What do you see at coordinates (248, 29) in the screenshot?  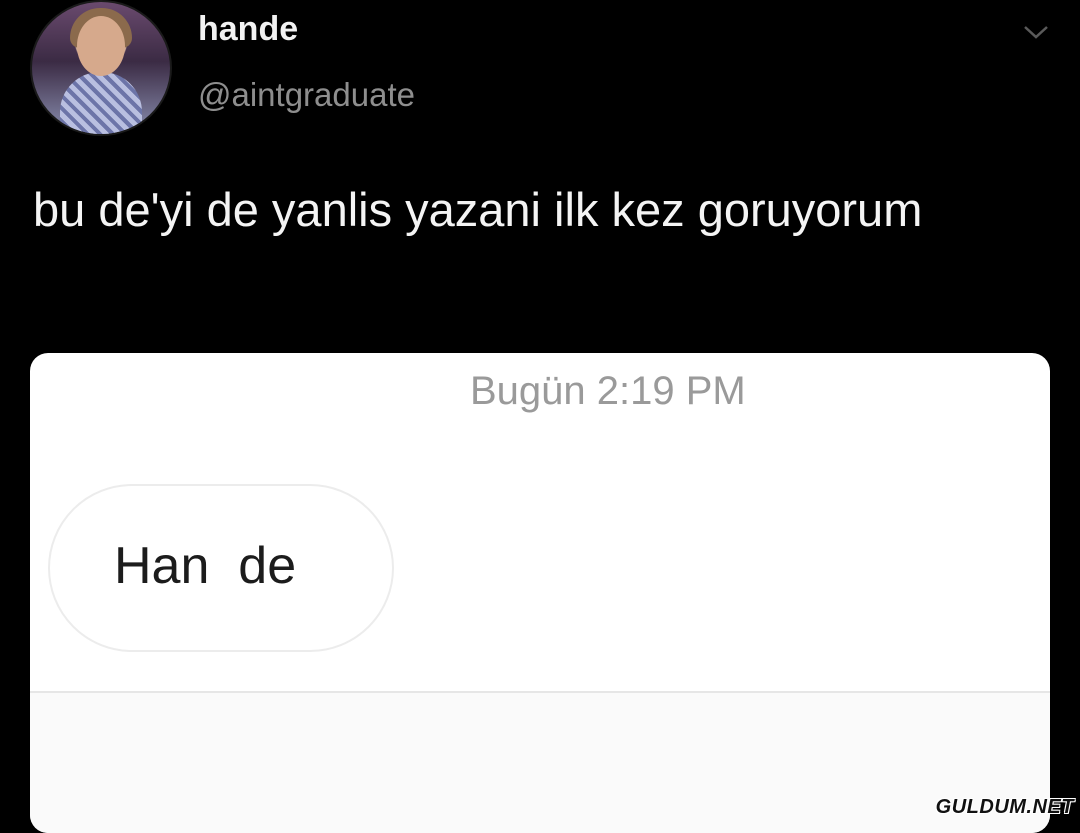 I see `display-name: hande` at bounding box center [248, 29].